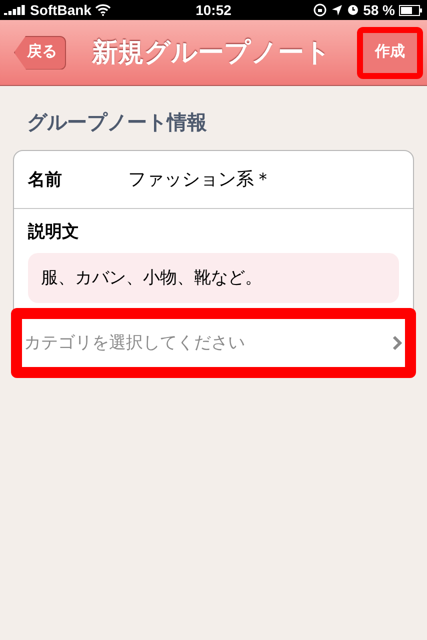 Image resolution: width=427 pixels, height=640 pixels. I want to click on create-button: 作成, so click(390, 52).